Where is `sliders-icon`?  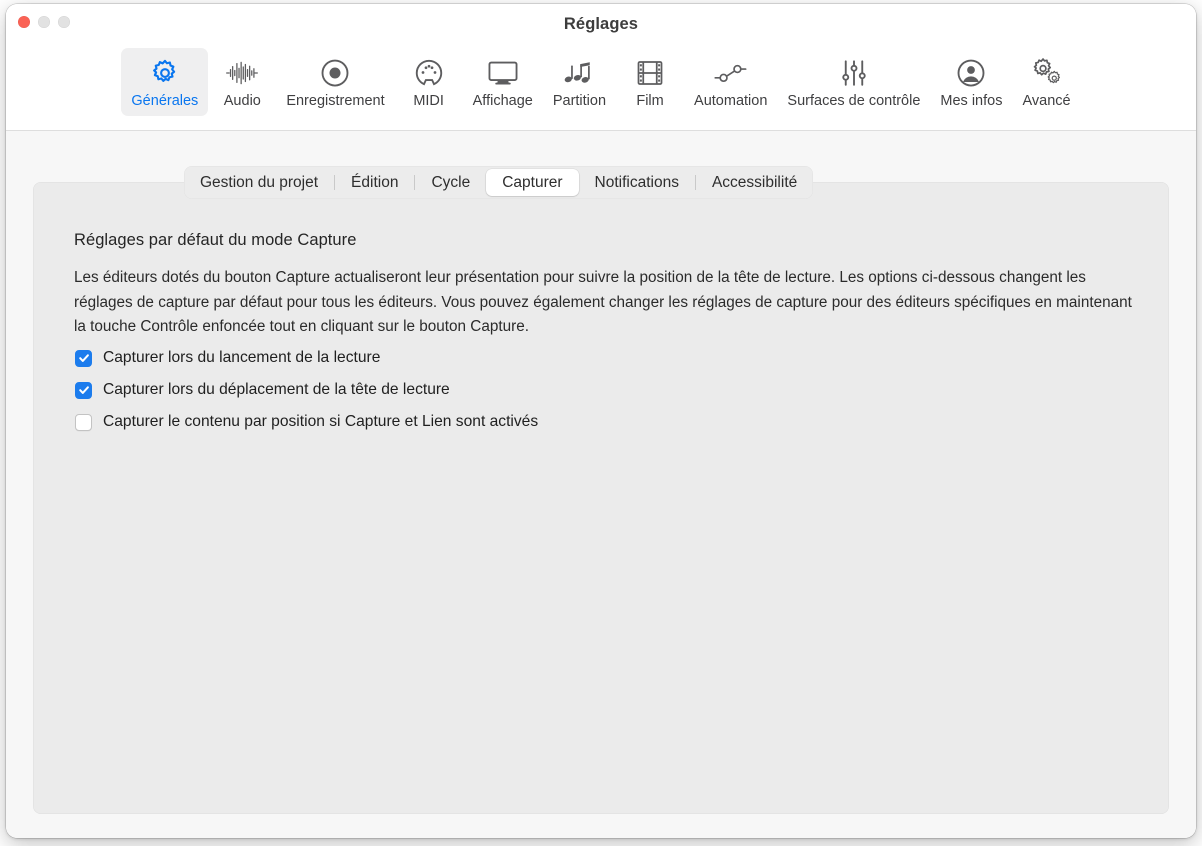
sliders-icon is located at coordinates (854, 73).